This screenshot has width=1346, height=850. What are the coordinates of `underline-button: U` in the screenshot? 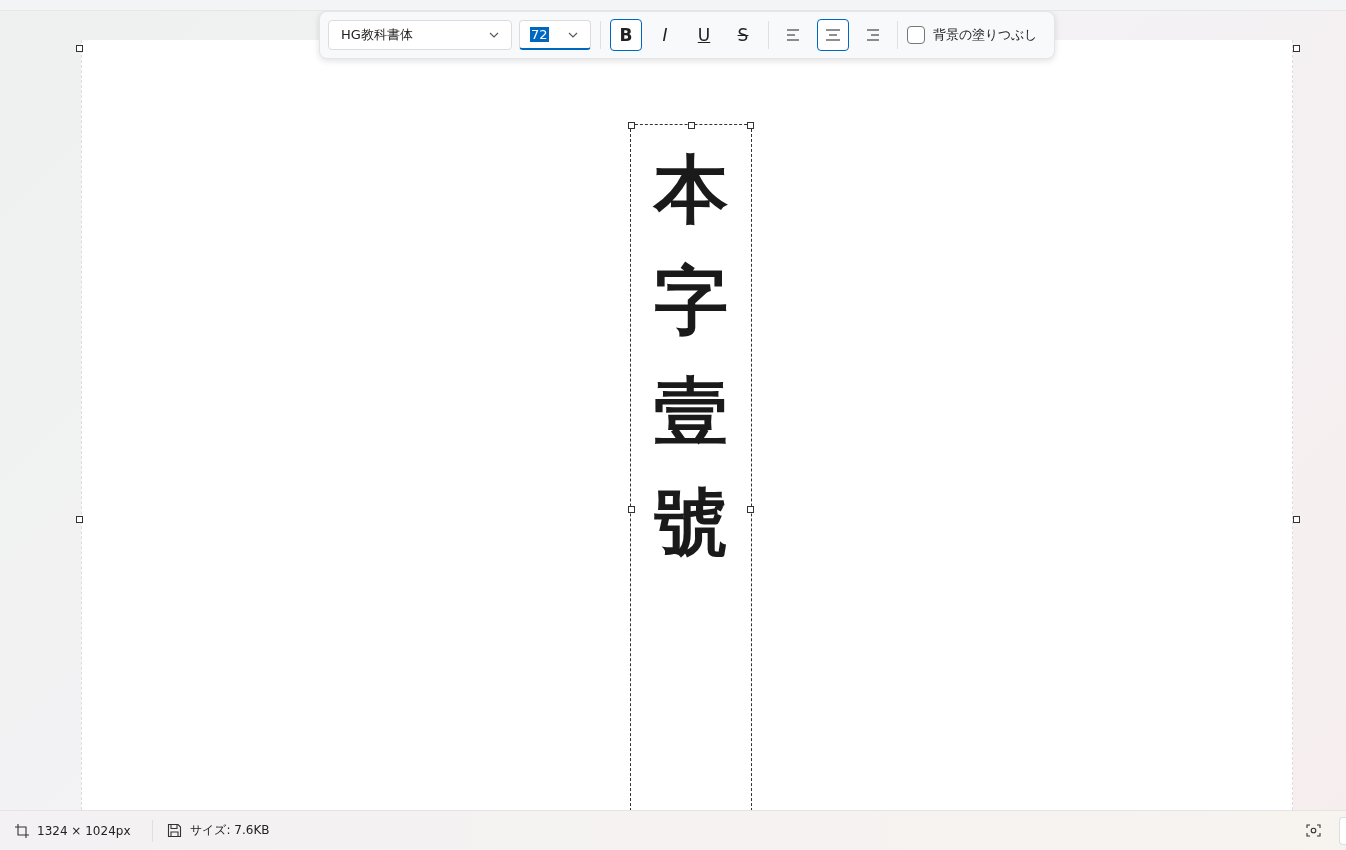 It's located at (704, 35).